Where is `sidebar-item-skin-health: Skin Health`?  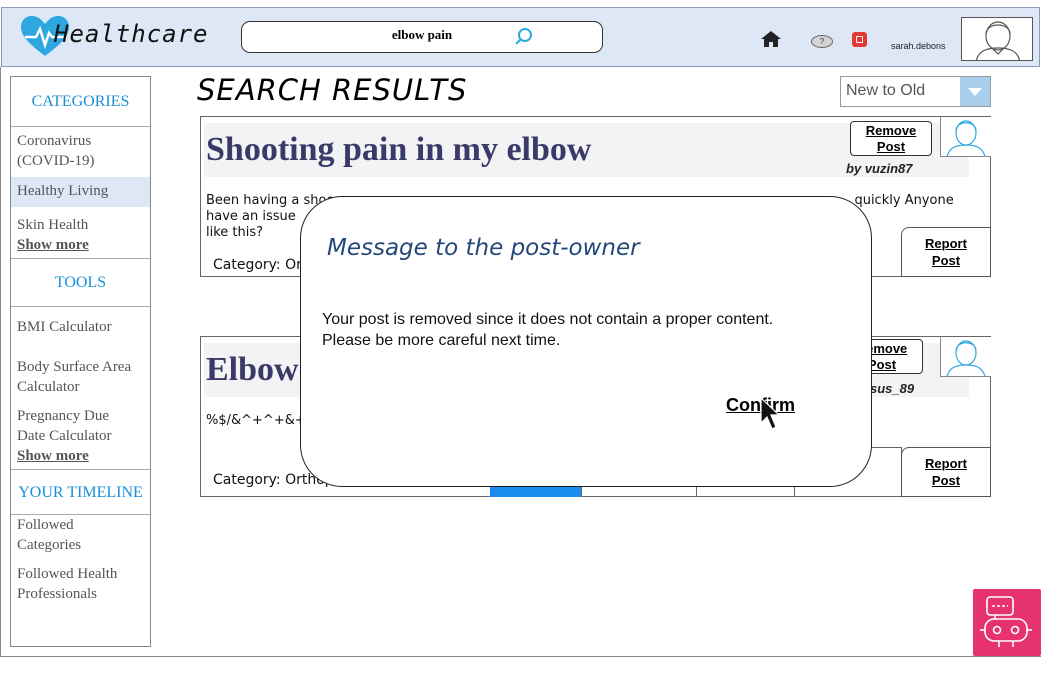
sidebar-item-skin-health: Skin Health is located at coordinates (80, 225).